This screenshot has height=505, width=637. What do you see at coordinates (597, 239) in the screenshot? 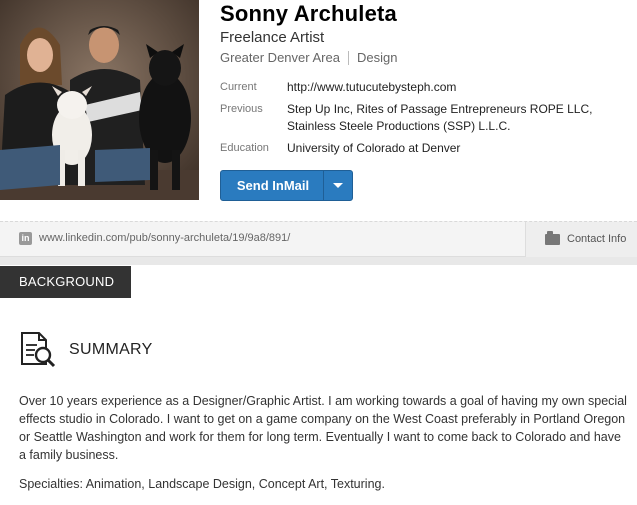
I see `contact-info-label: Contact Info` at bounding box center [597, 239].